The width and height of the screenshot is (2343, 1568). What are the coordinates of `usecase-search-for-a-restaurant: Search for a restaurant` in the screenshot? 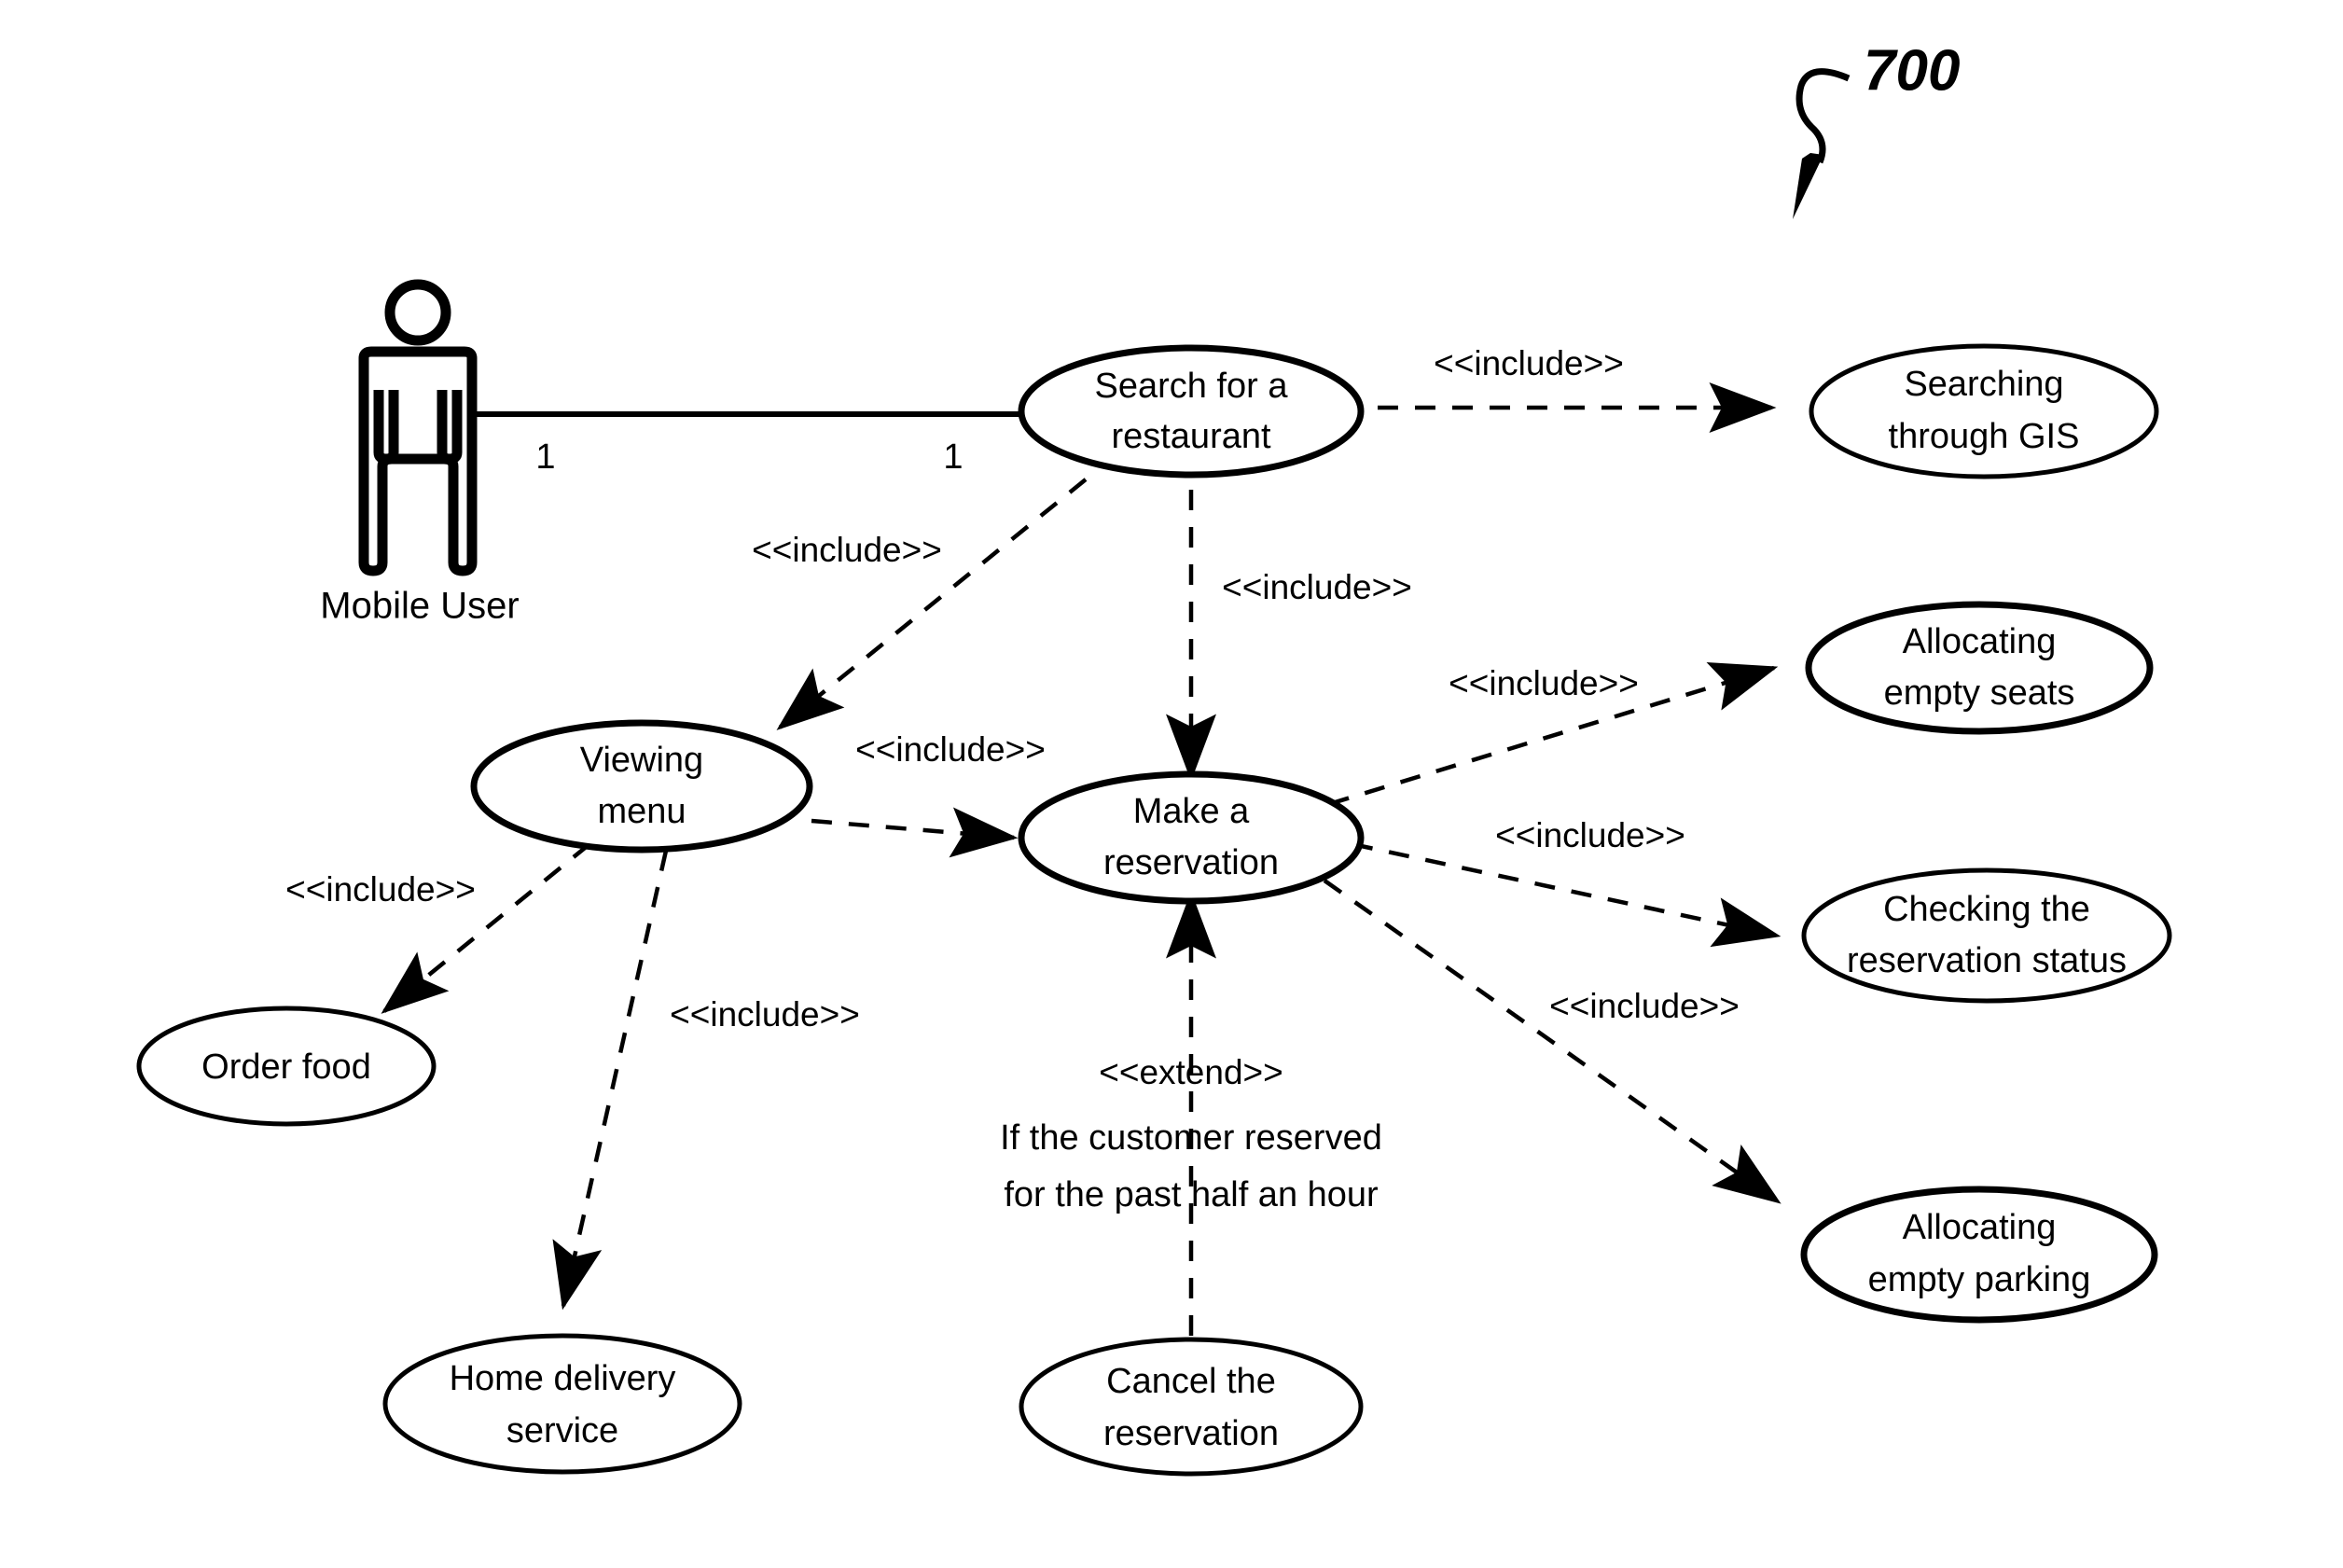 It's located at (1191, 411).